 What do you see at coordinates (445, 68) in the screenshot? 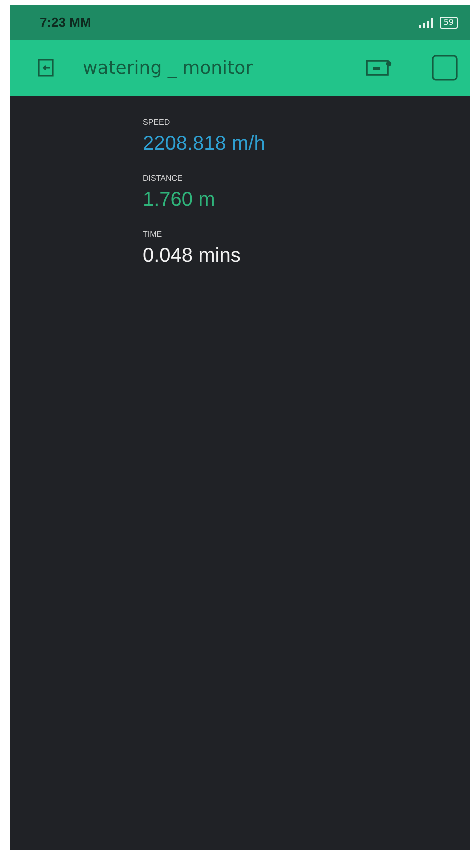
I see `square-icon` at bounding box center [445, 68].